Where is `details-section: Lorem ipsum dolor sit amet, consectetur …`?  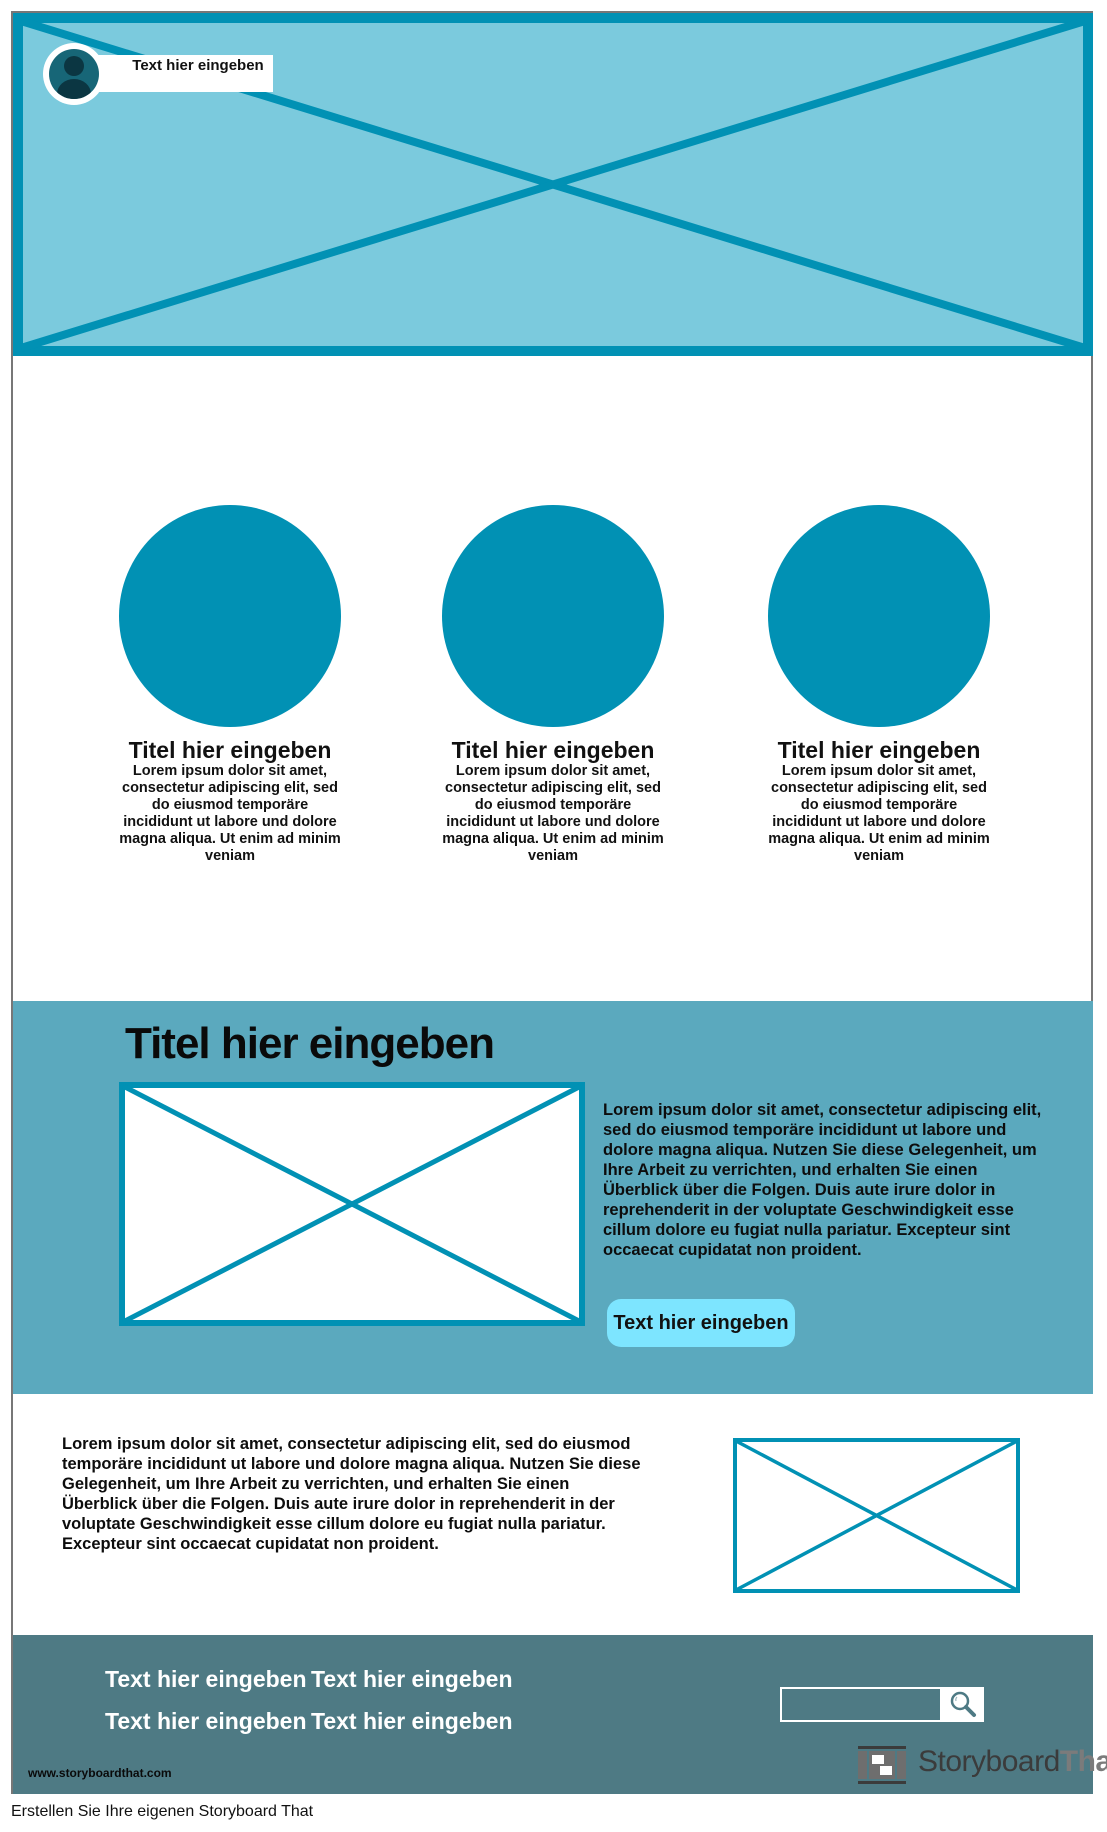 details-section: Lorem ipsum dolor sit amet, consectetur … is located at coordinates (553, 1514).